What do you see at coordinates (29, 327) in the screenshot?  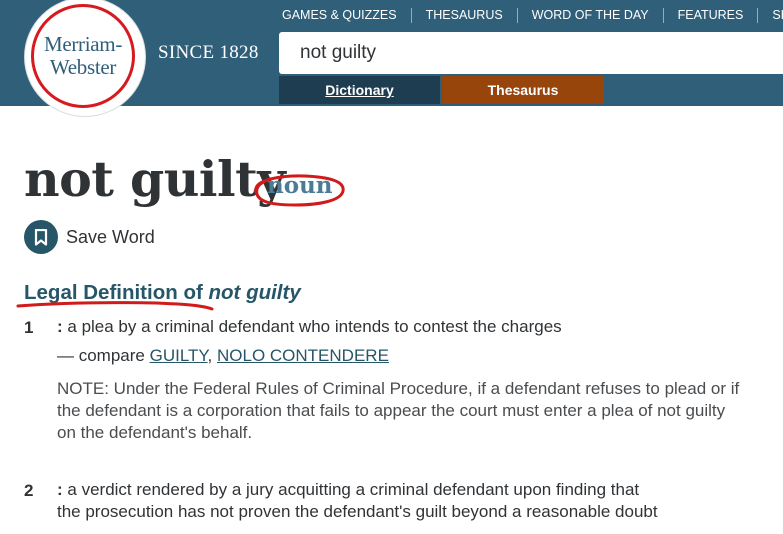 I see `sense-number: 1` at bounding box center [29, 327].